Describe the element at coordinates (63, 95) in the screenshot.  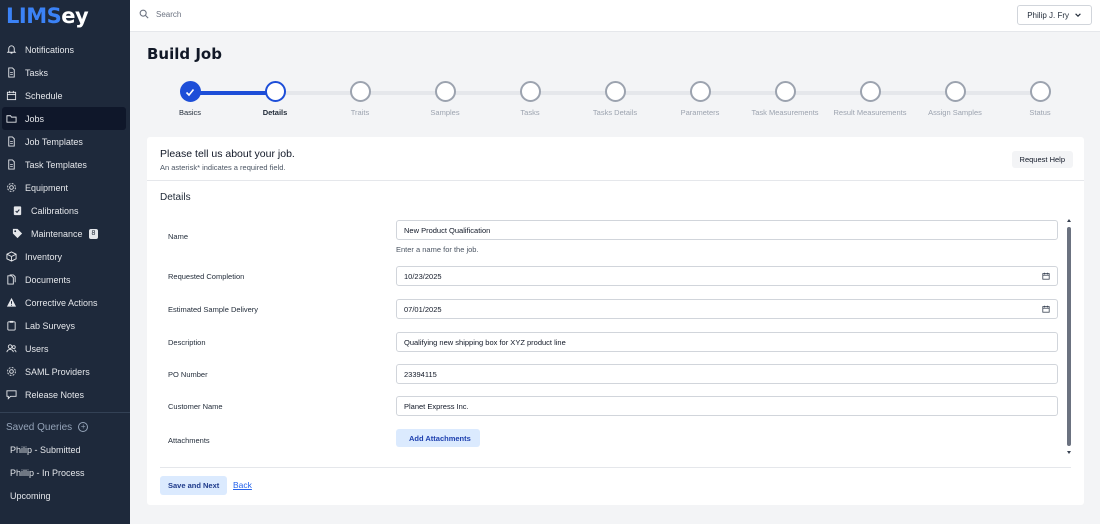
I see `sidebar-item-schedule: Schedule` at that location.